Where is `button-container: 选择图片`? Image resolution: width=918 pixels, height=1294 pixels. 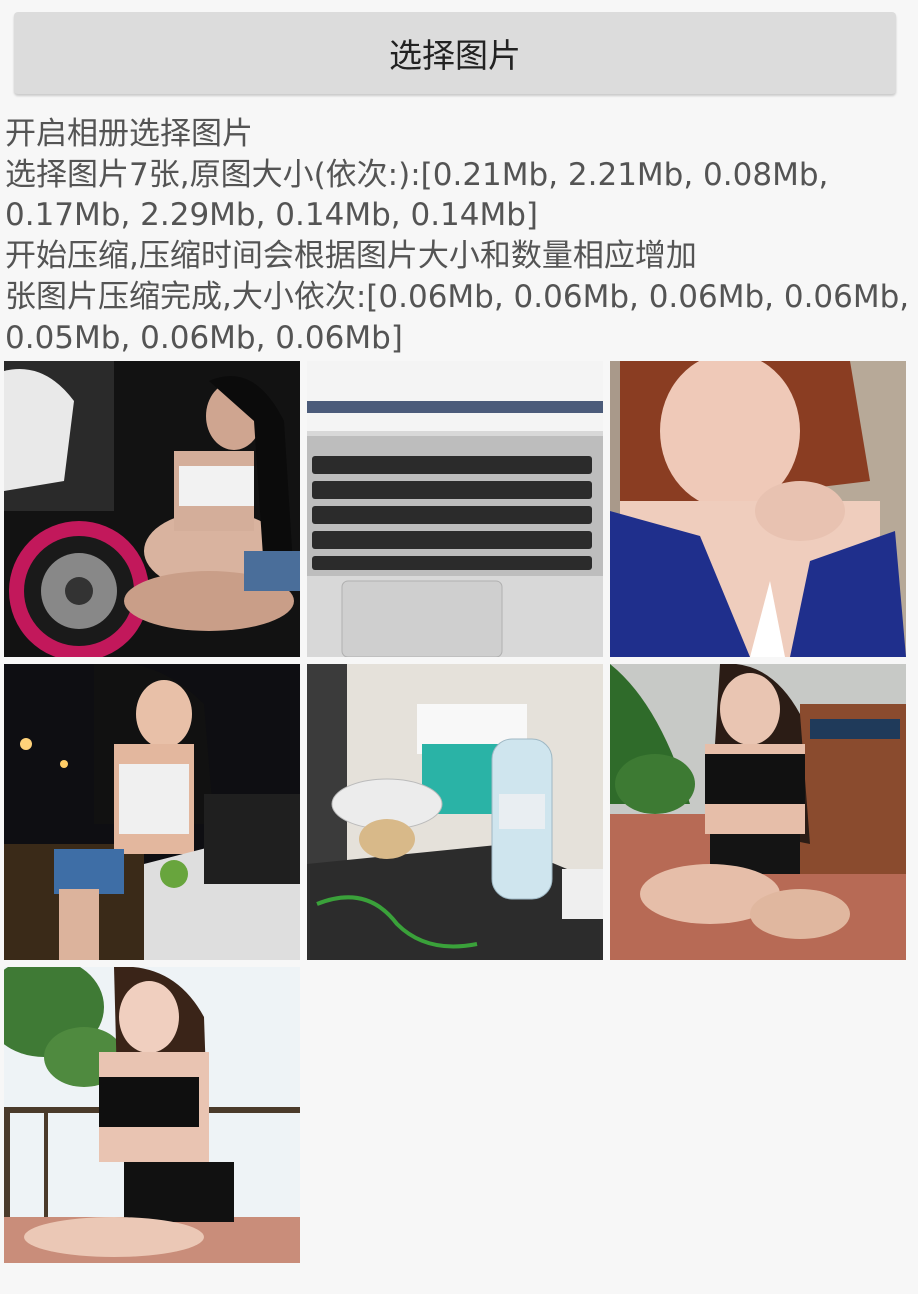
button-container: 选择图片 is located at coordinates (459, 47).